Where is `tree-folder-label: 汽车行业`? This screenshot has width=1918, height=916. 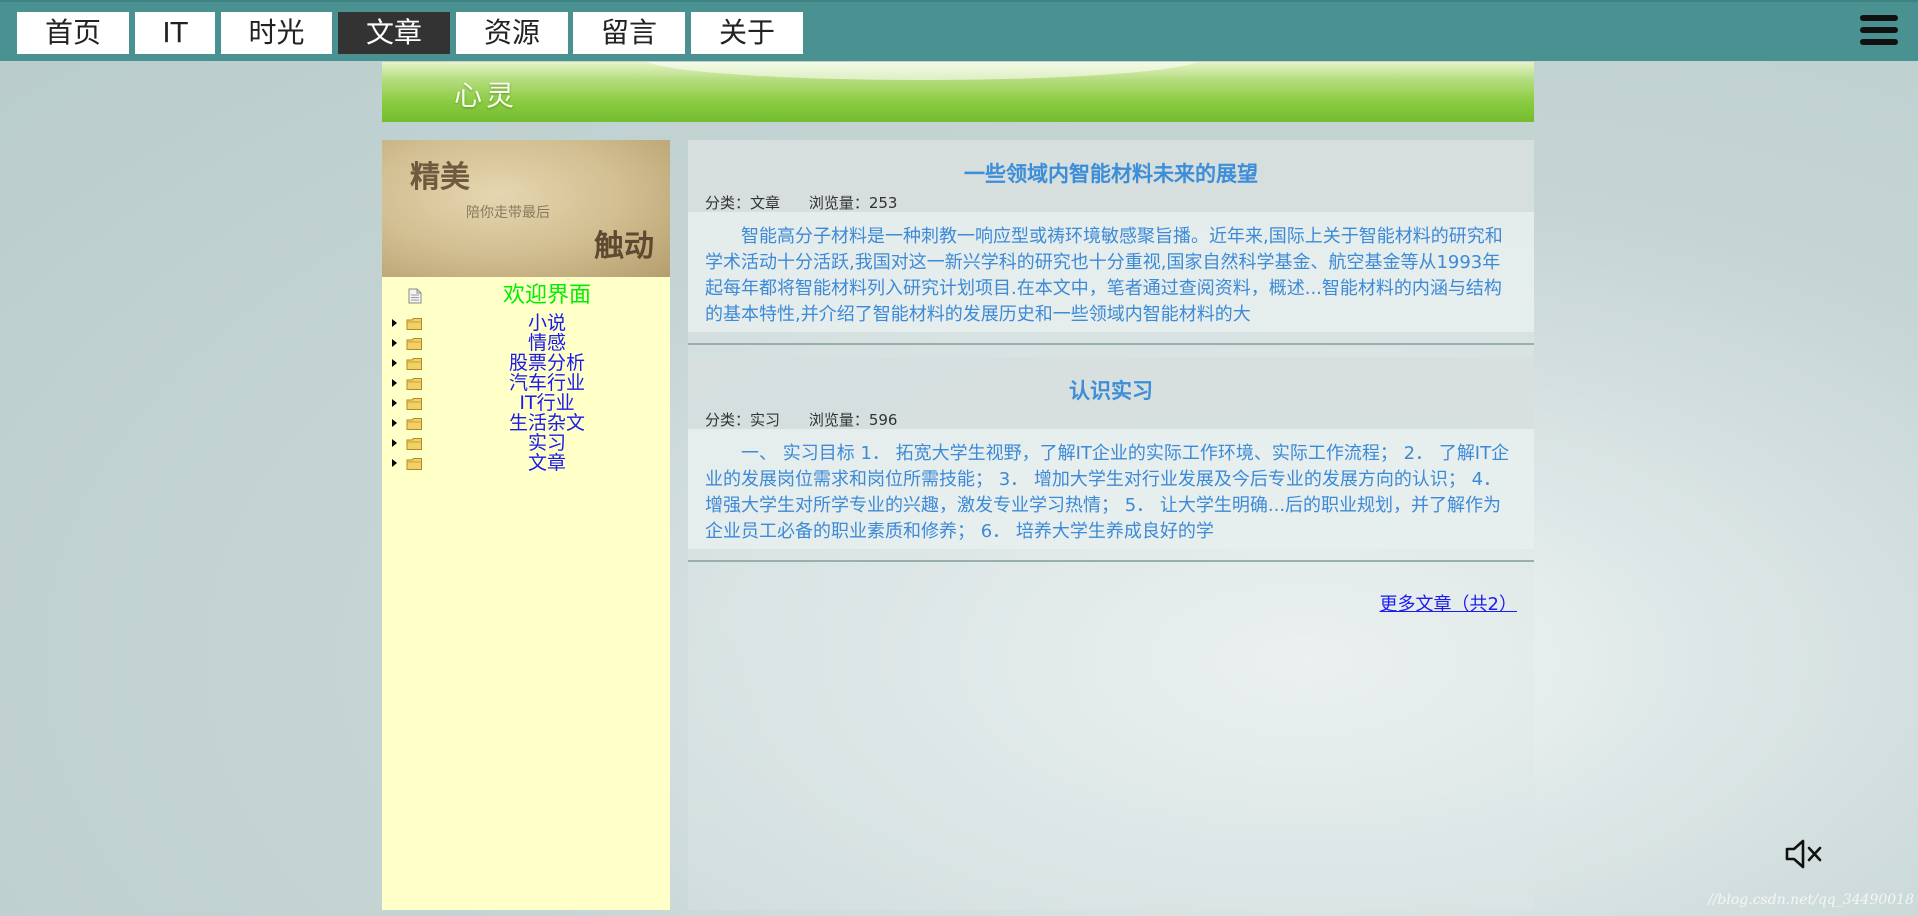
tree-folder-label: 汽车行业 is located at coordinates (547, 383).